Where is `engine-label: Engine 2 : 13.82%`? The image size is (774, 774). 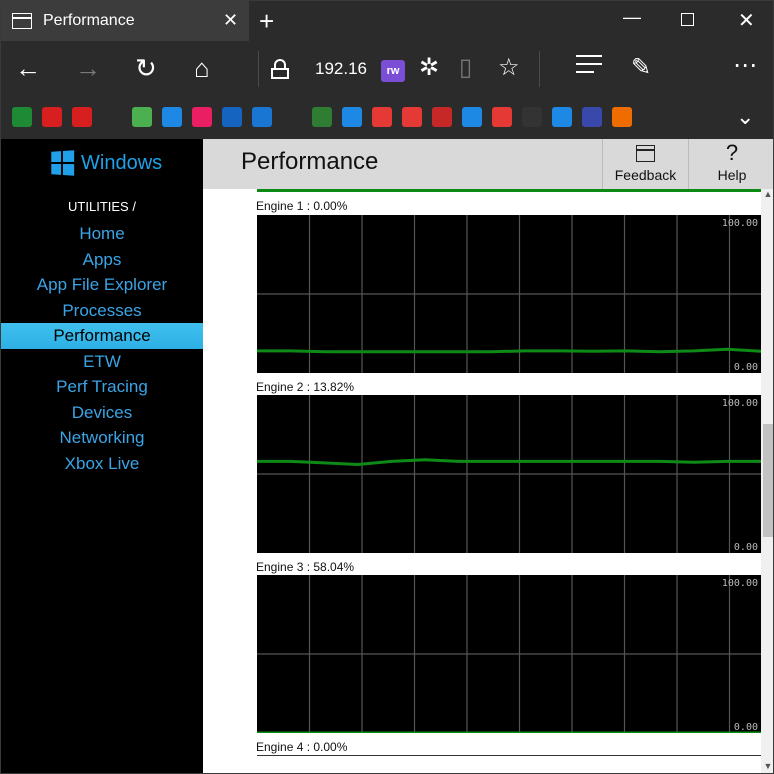
engine-label: Engine 2 : 13.82% is located at coordinates (305, 387).